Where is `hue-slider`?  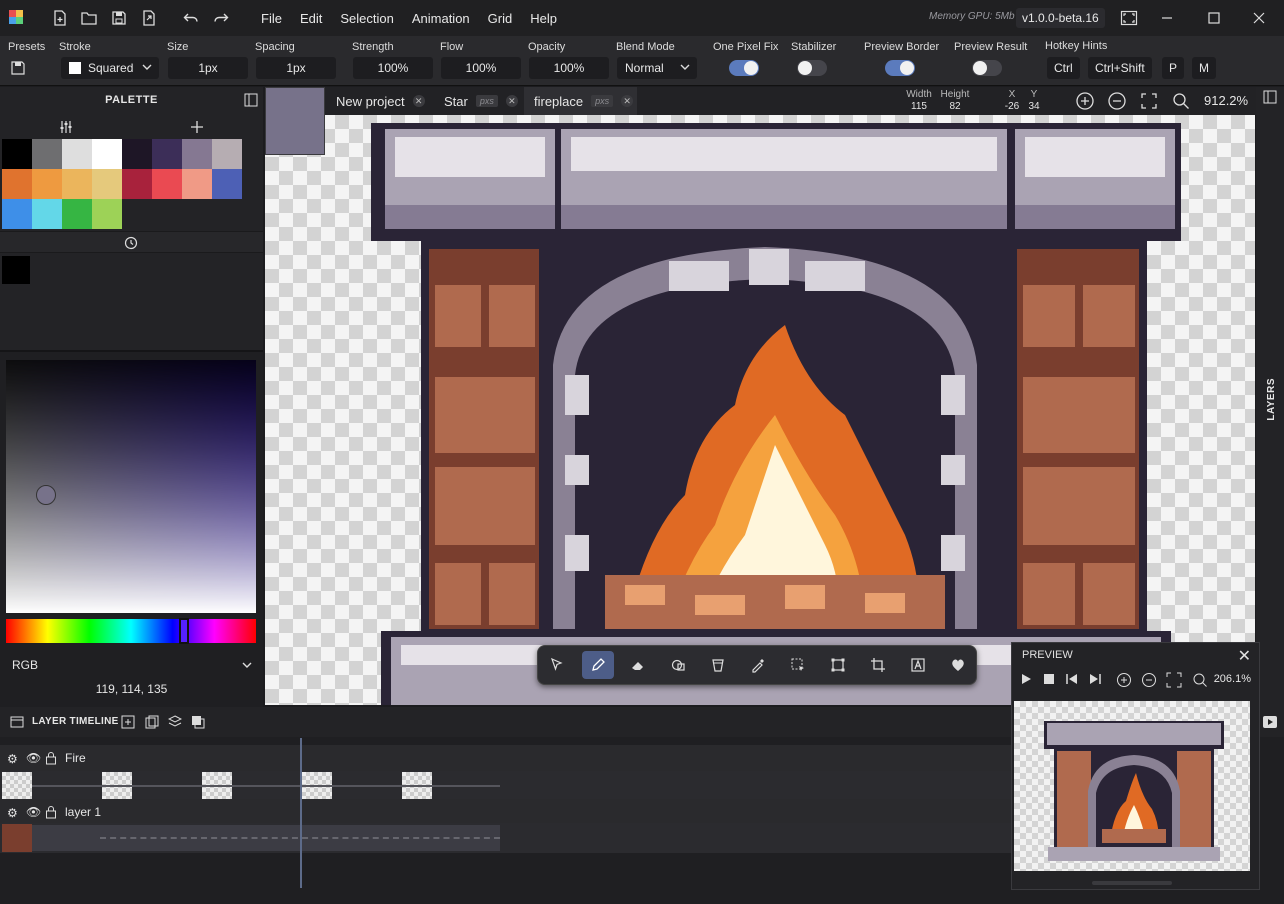
hue-slider is located at coordinates (131, 631).